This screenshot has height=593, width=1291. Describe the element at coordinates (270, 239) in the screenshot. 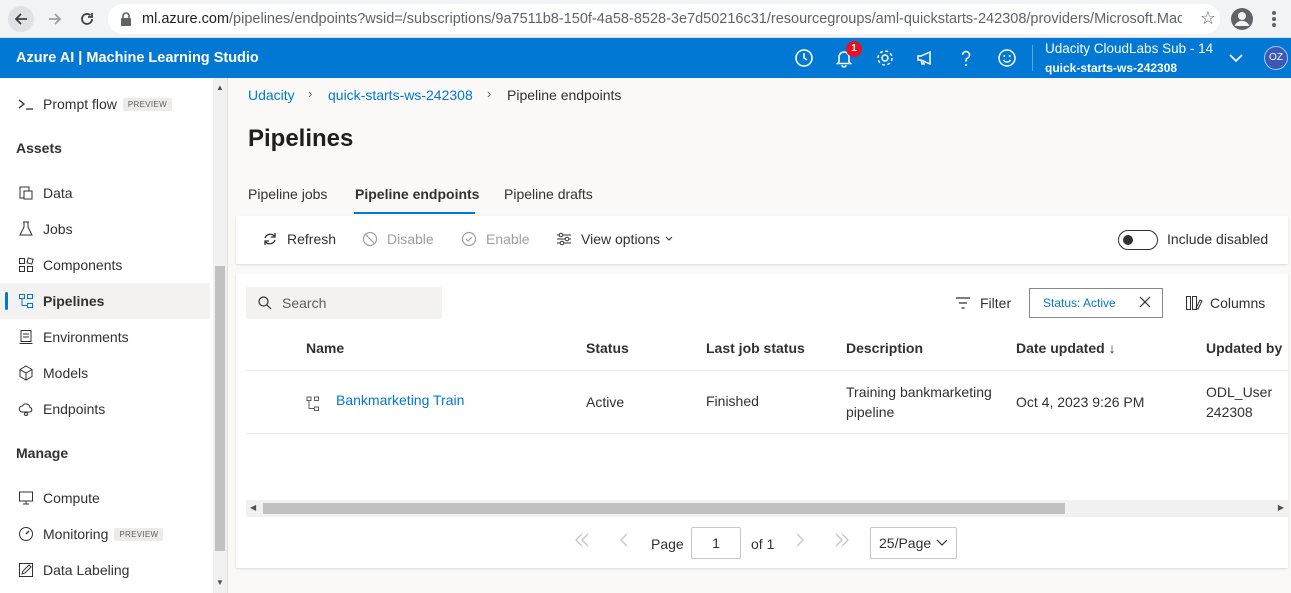

I see `refresh-icon` at that location.